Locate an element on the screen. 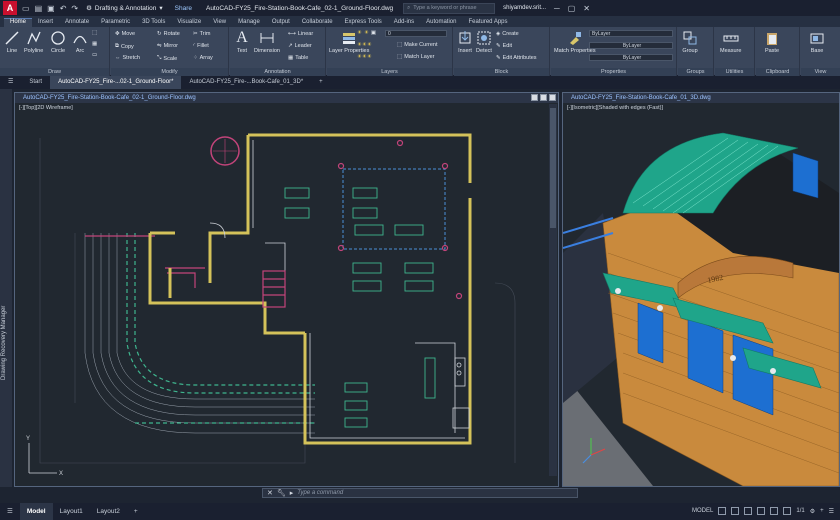 The width and height of the screenshot is (840, 520). file-tab-start: Start is located at coordinates (35, 82).